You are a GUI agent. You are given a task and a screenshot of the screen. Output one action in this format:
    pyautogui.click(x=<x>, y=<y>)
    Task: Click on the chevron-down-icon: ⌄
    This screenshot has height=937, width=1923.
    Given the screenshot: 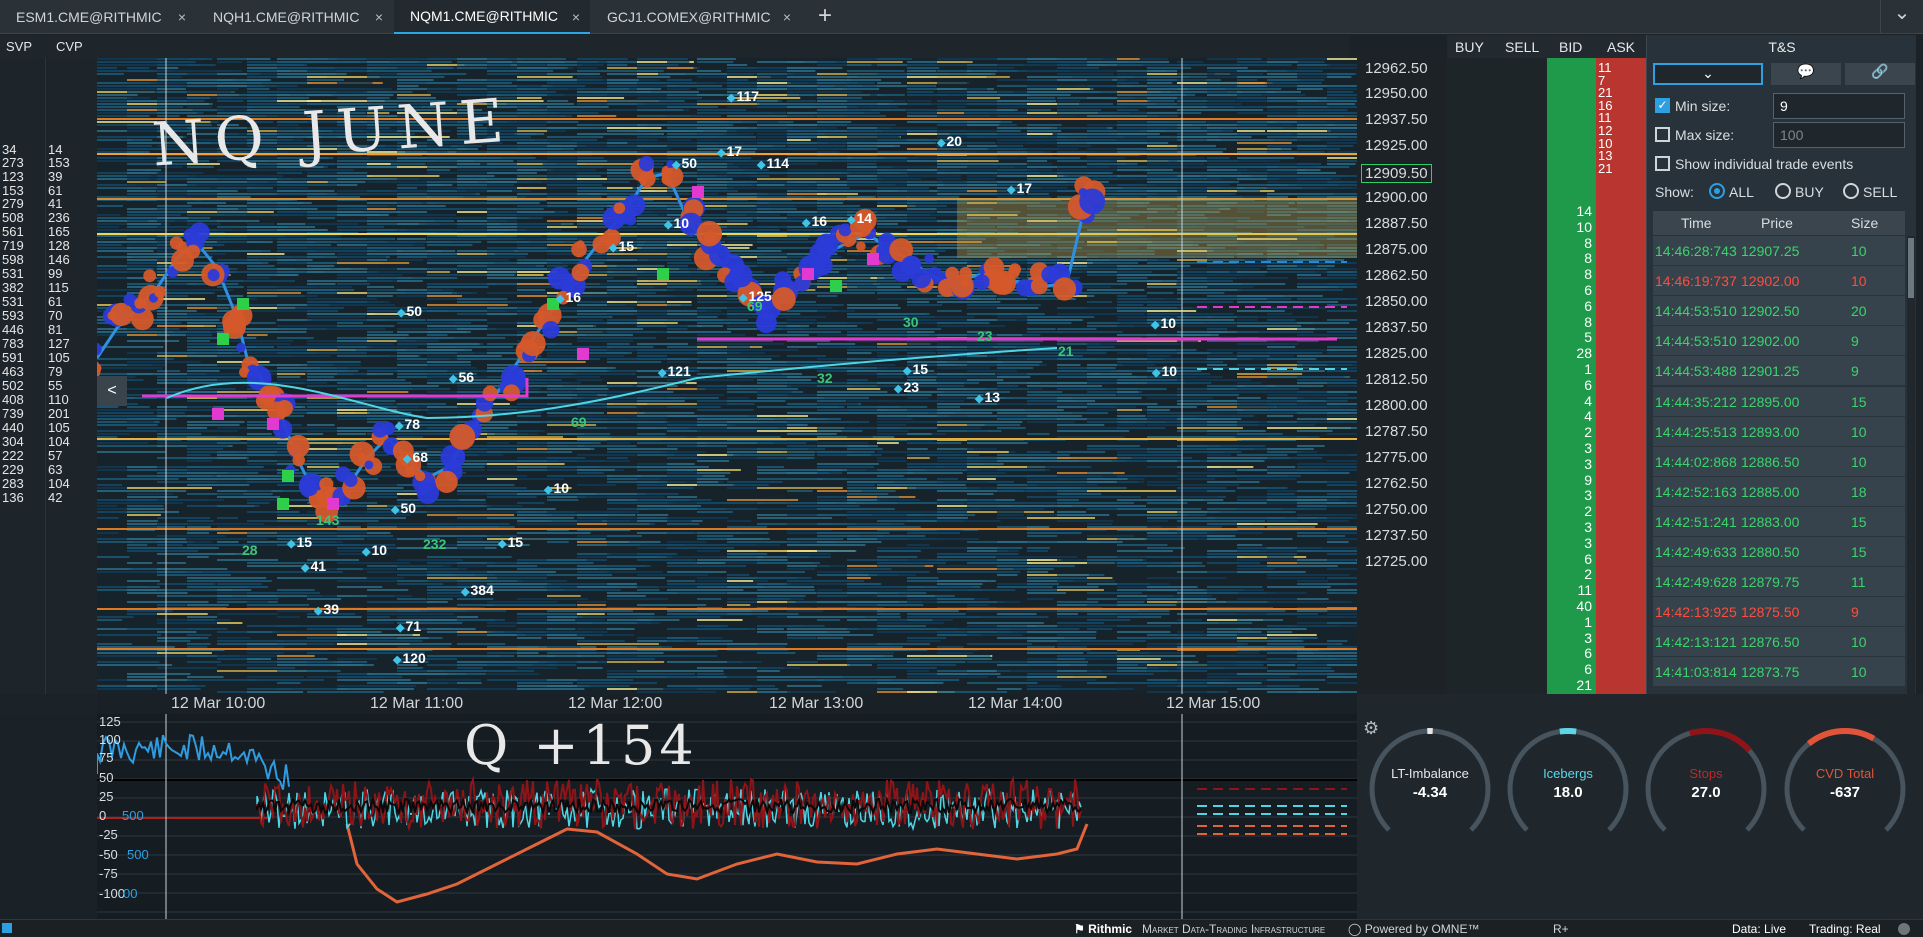 What is the action you would take?
    pyautogui.click(x=1901, y=17)
    